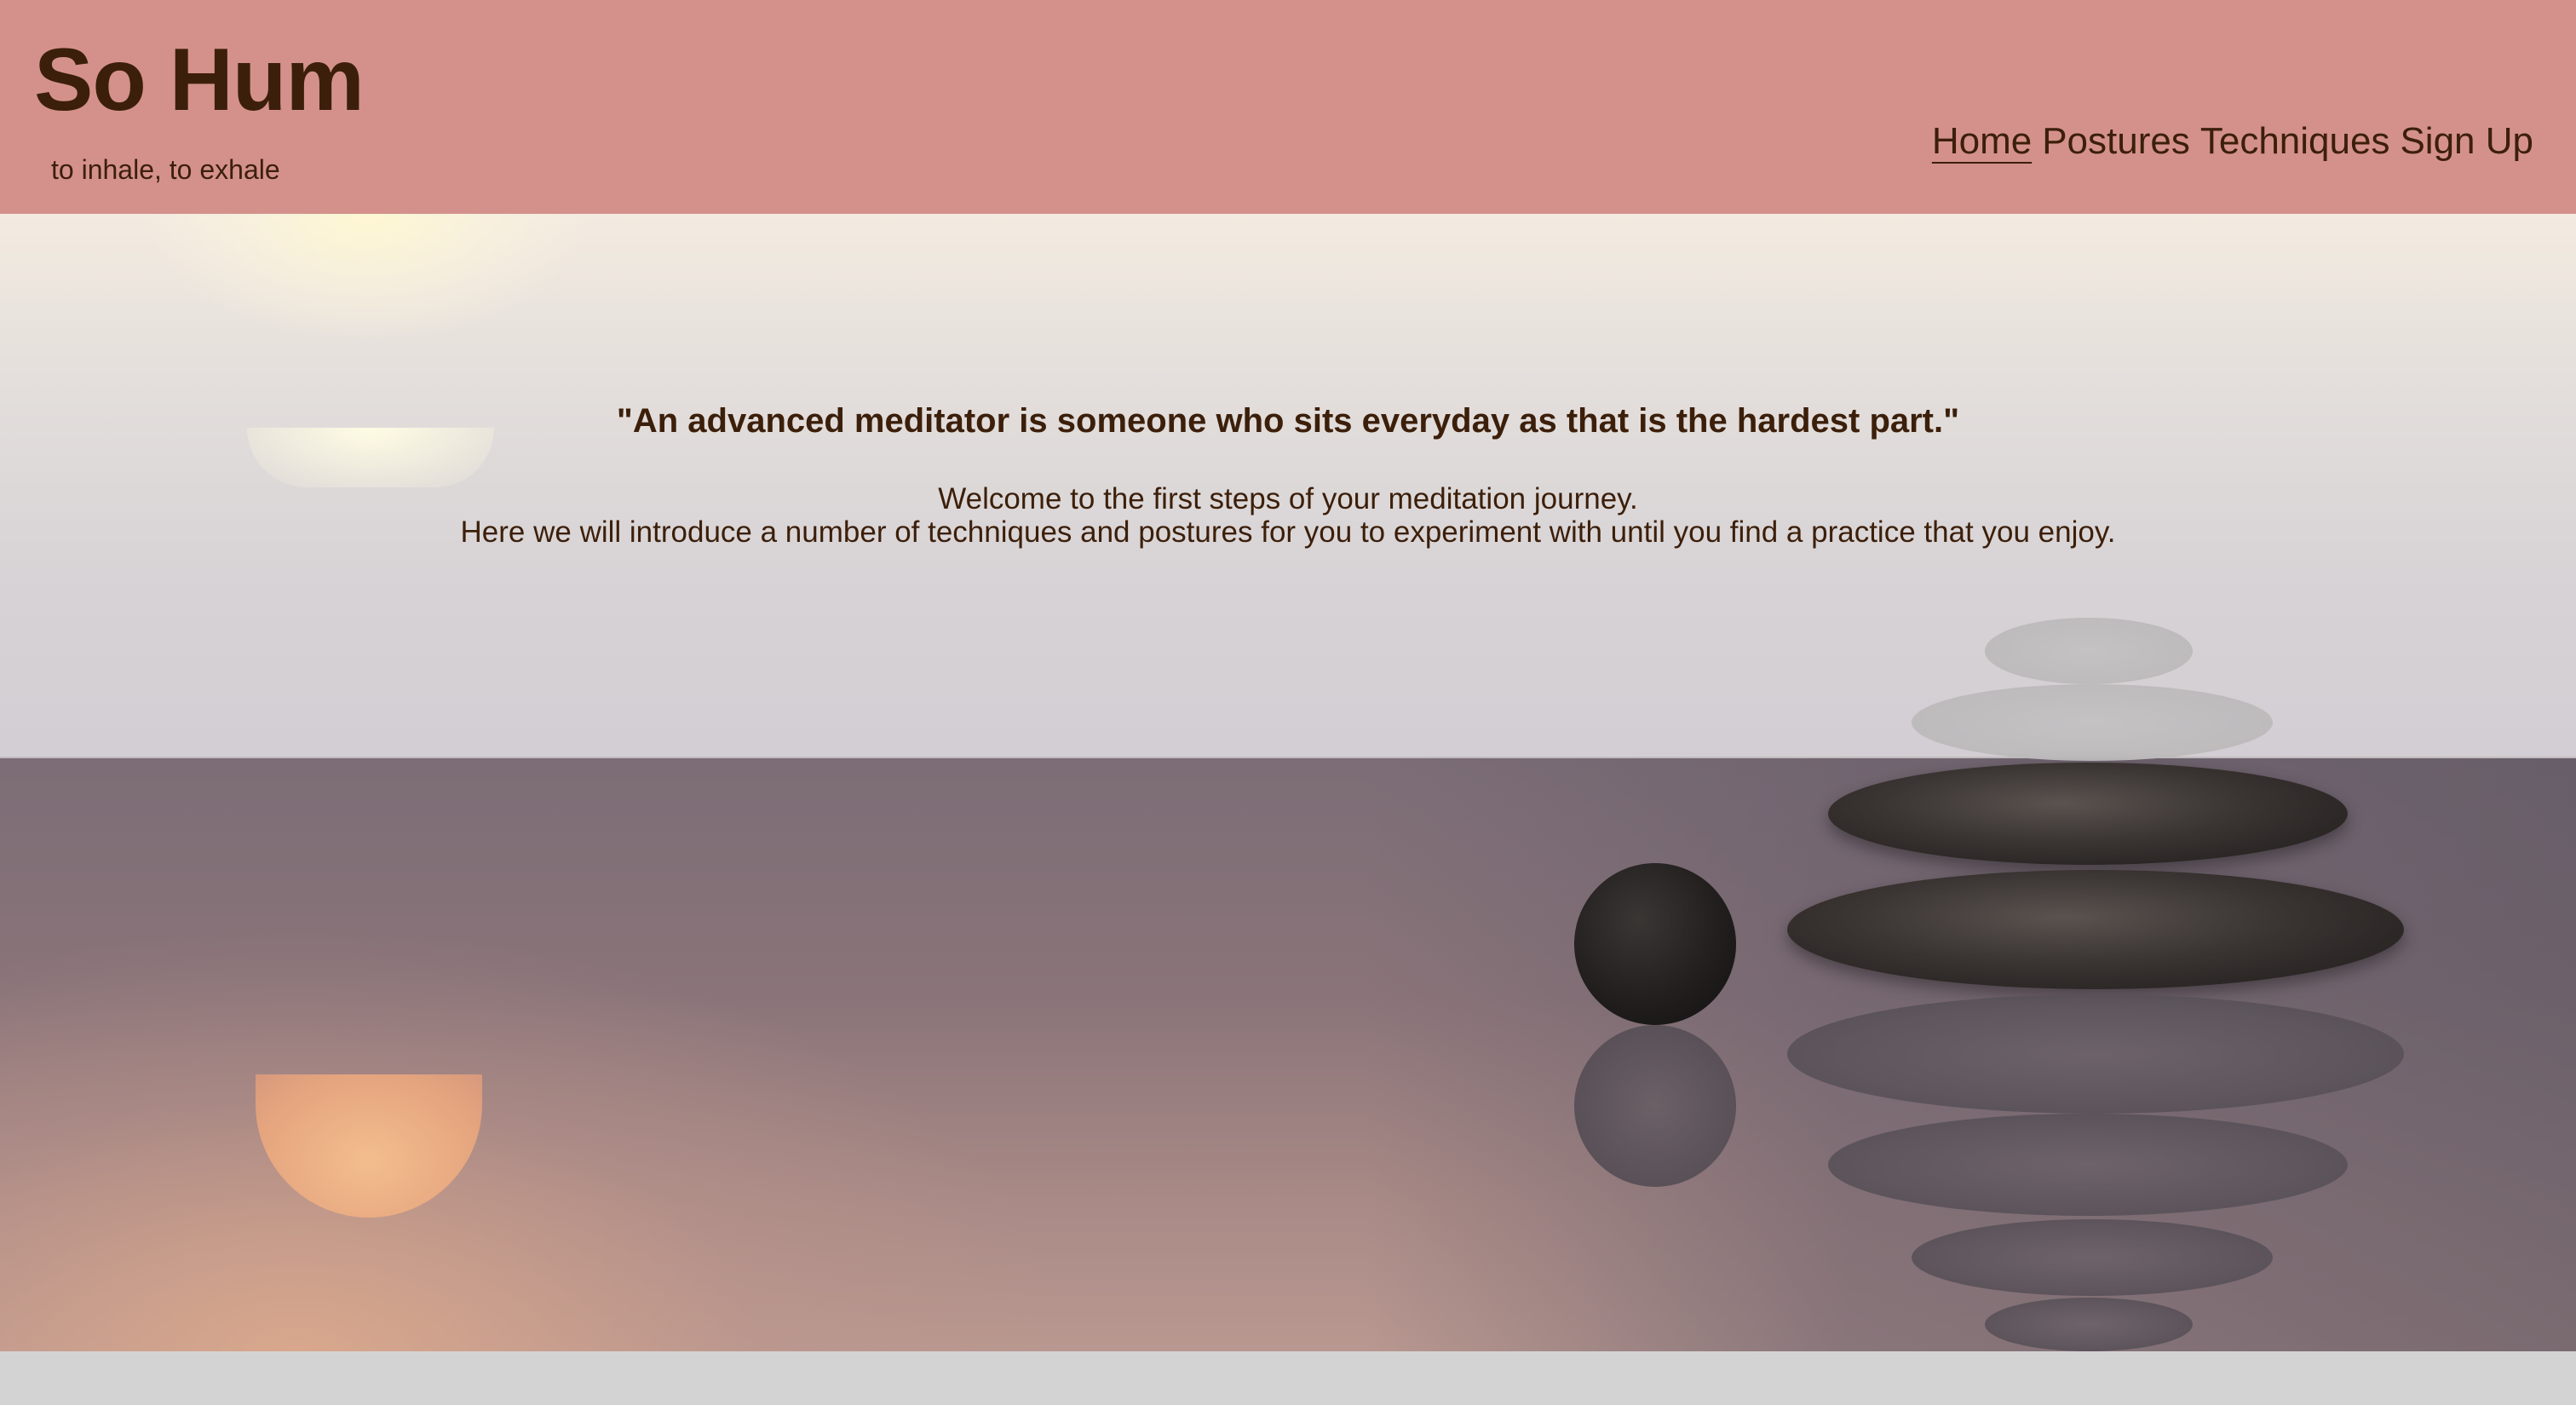 The width and height of the screenshot is (2576, 1405). Describe the element at coordinates (2089, 1324) in the screenshot. I see `top-stone-reflection` at that location.